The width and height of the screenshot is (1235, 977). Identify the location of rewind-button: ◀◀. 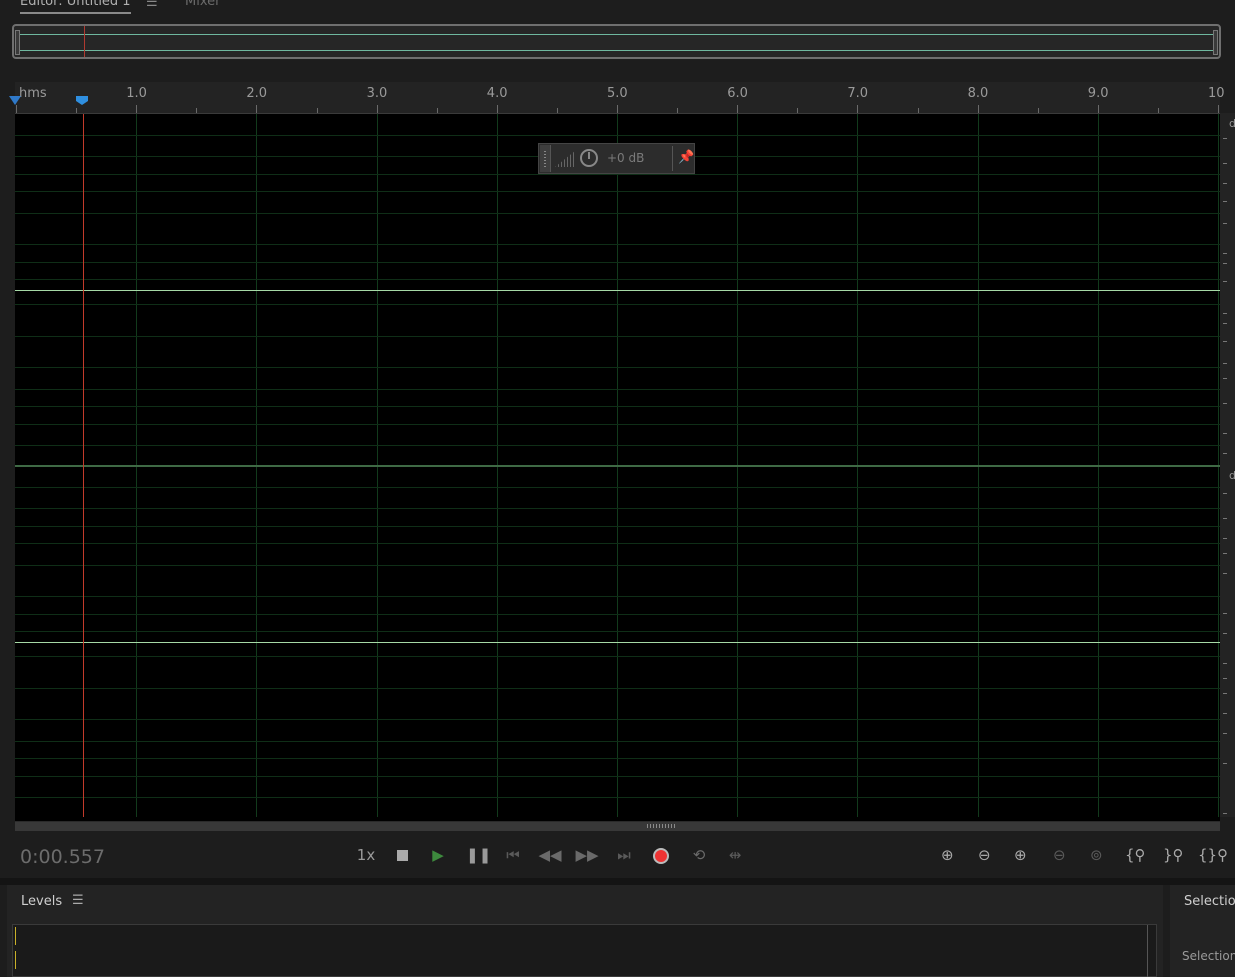
(550, 855).